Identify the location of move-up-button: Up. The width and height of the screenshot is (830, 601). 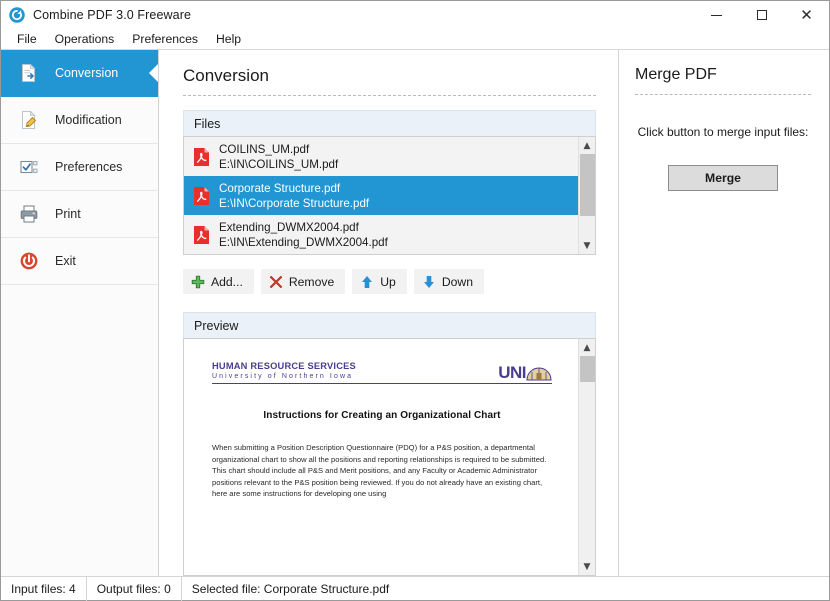
(379, 281).